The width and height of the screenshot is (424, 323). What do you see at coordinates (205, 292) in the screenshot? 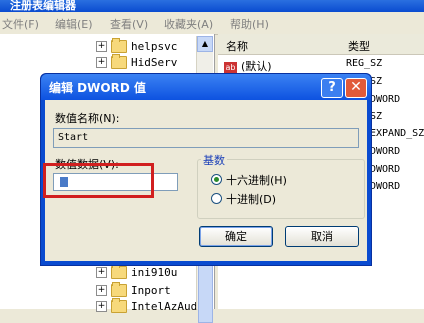
I see `scroll-thumb` at bounding box center [205, 292].